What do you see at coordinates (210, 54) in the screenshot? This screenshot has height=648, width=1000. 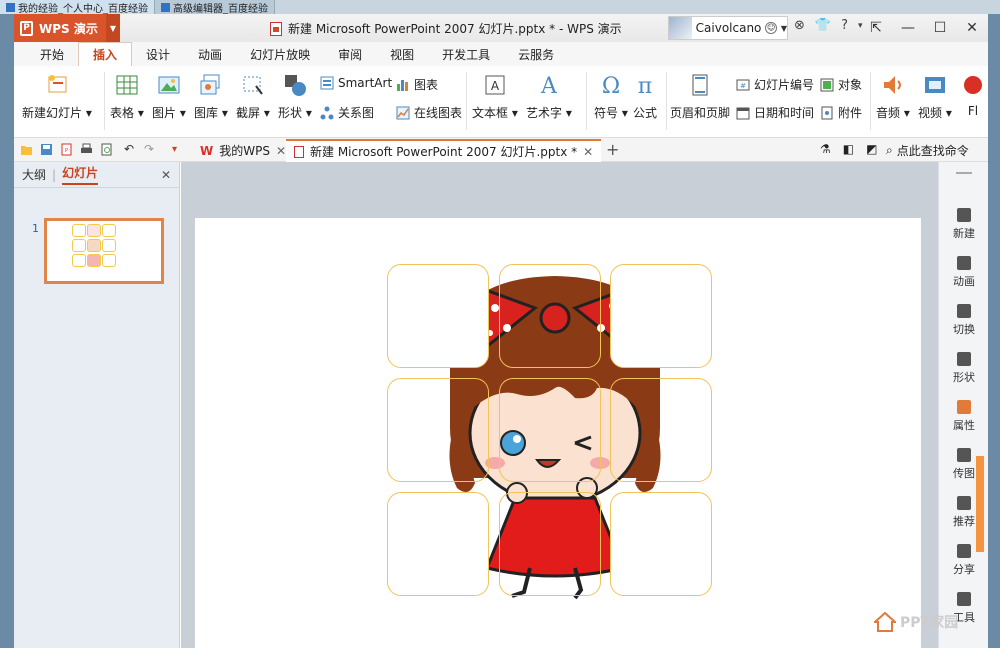 I see `tab-animation: 动画` at bounding box center [210, 54].